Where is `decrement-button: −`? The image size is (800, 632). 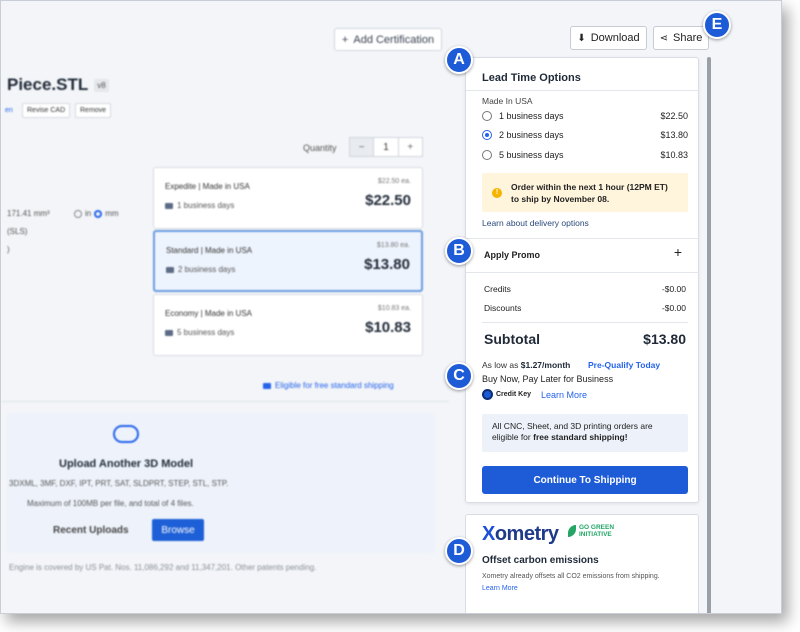 decrement-button: − is located at coordinates (362, 147).